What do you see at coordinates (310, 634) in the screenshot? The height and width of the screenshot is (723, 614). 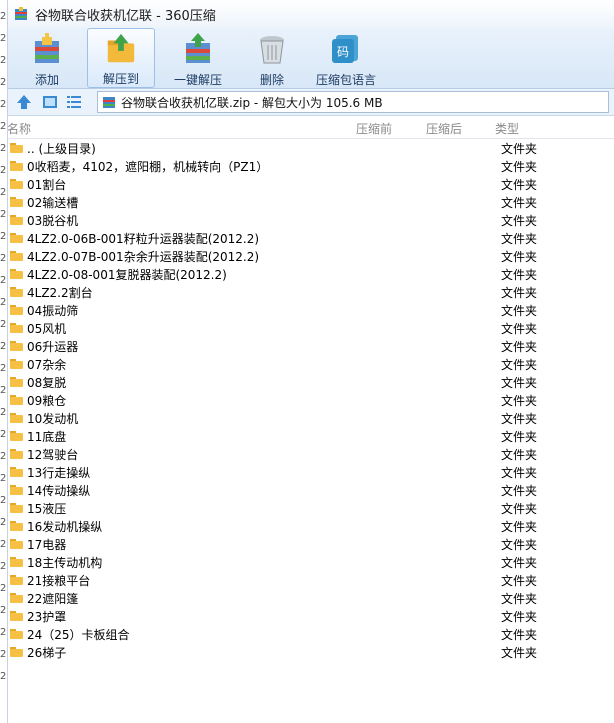 I see `table-row: 24（25）卡板组合 文件夹` at bounding box center [310, 634].